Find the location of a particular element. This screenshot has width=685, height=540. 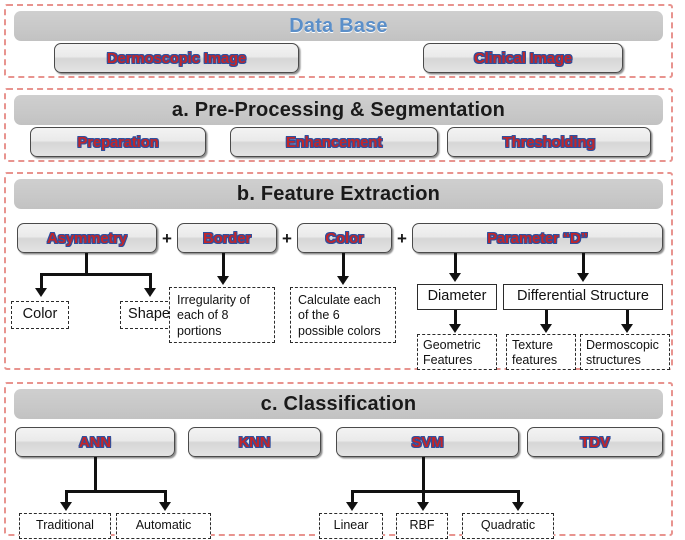

operator-plus-1: + is located at coordinates (167, 238).